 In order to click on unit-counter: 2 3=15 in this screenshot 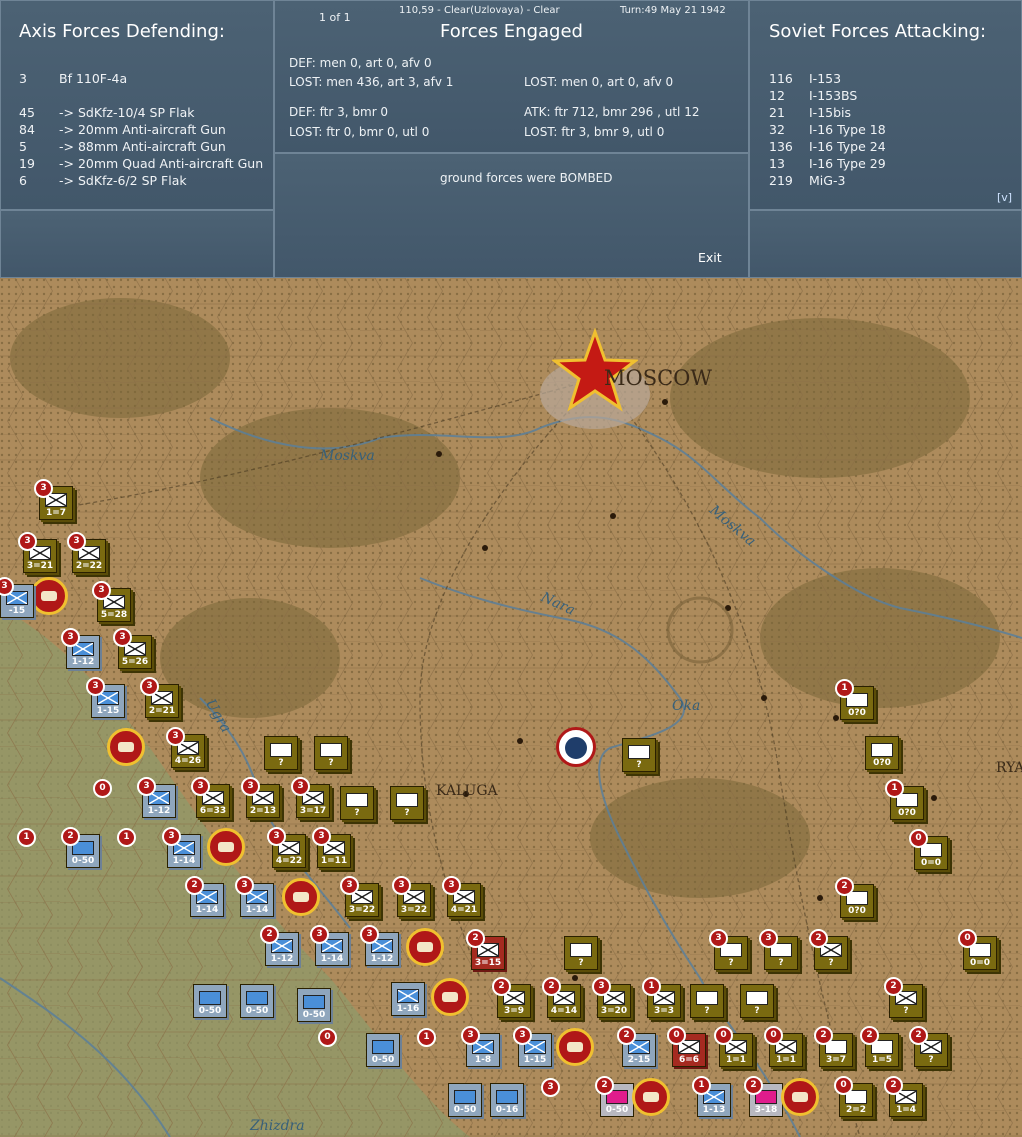, I will do `click(485, 949)`.